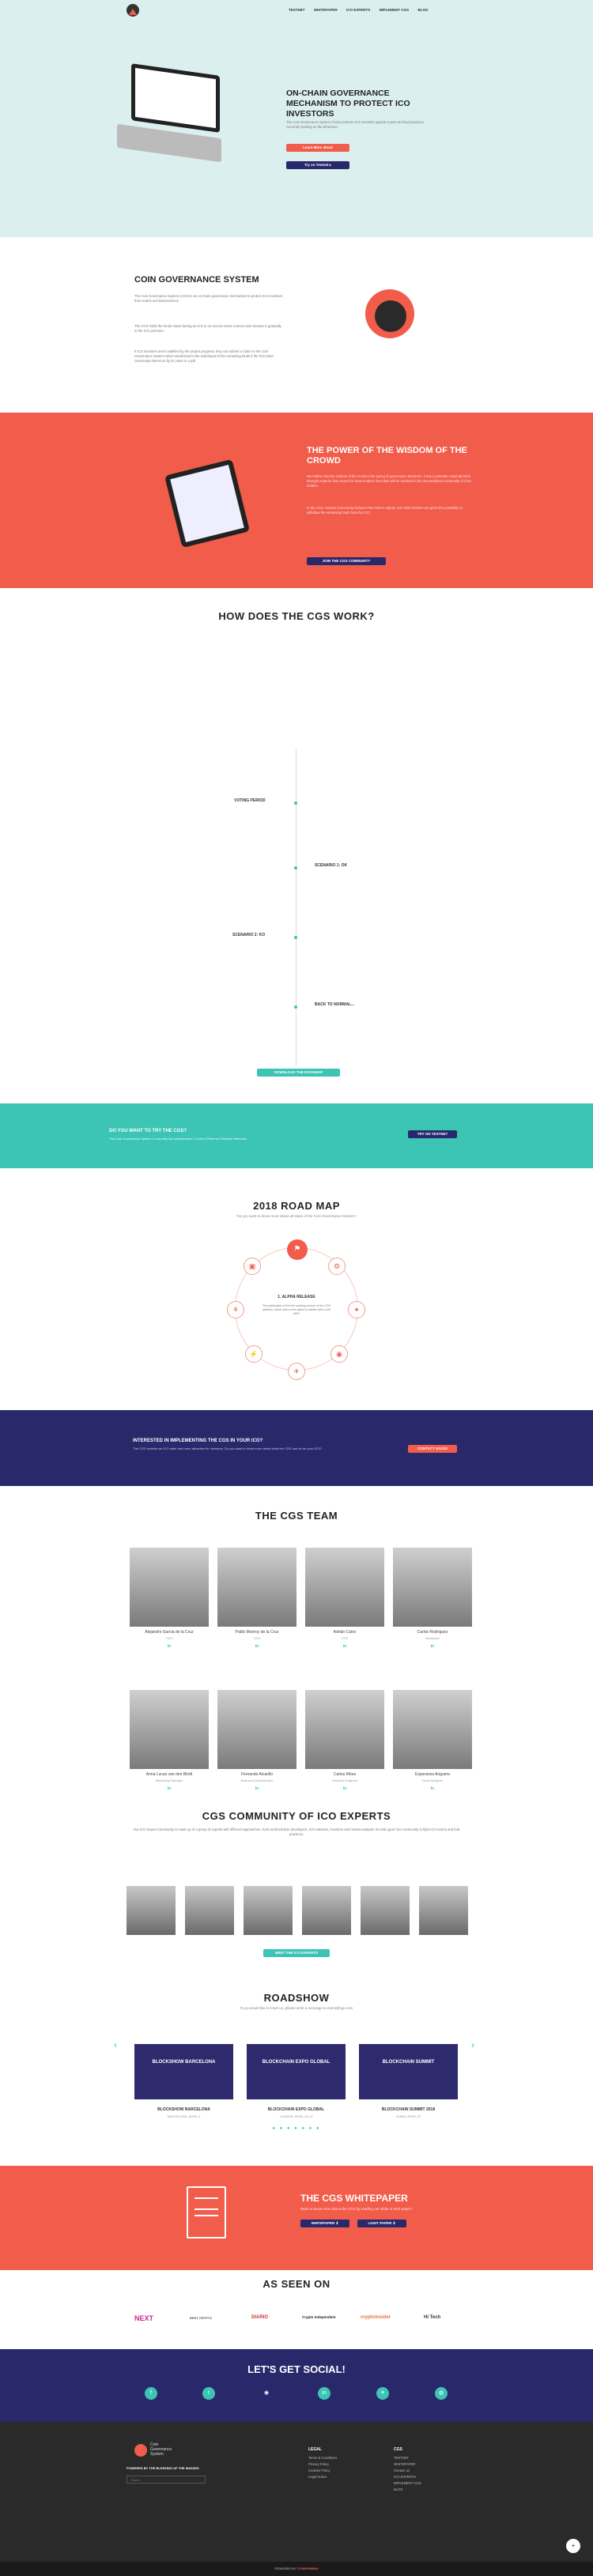 This screenshot has height=2576, width=593. I want to click on social-section: LET'S GET SOCIAL! f t ◉ M in ✈ ◍, so click(296, 2385).